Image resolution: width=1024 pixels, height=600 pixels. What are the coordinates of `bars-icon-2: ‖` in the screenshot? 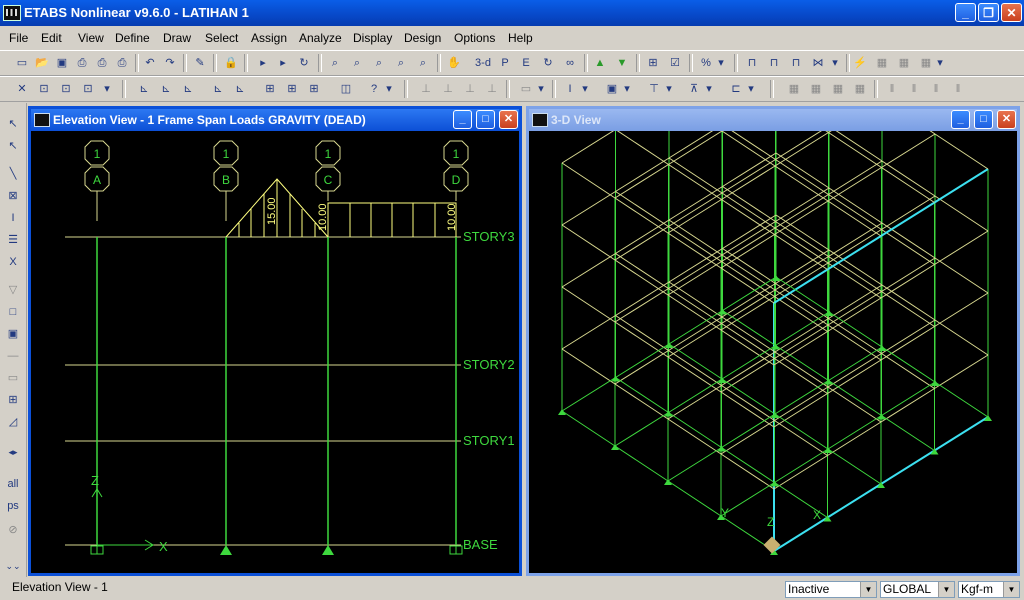 It's located at (936, 89).